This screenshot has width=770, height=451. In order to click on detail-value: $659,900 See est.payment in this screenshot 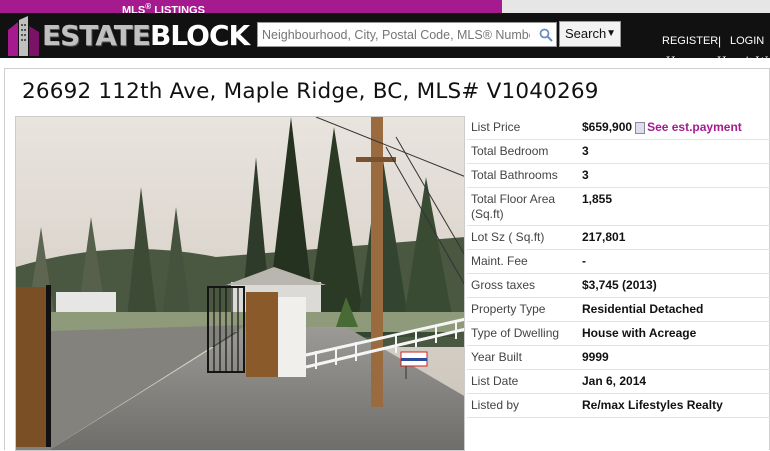, I will do `click(674, 128)`.